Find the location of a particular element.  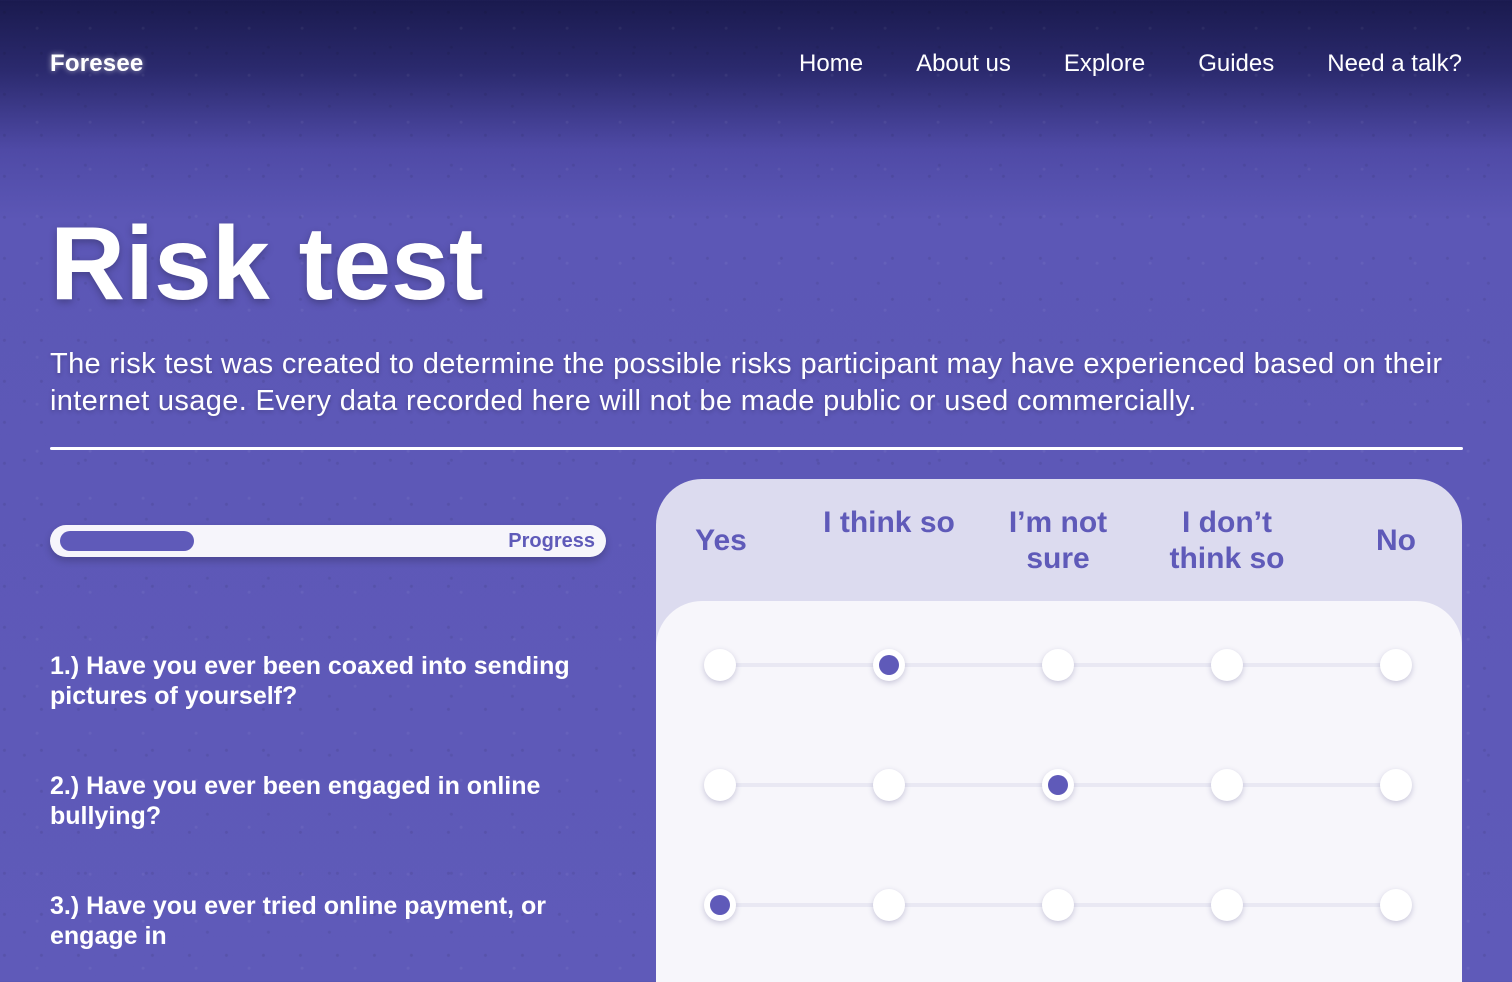

section-divider is located at coordinates (756, 448).